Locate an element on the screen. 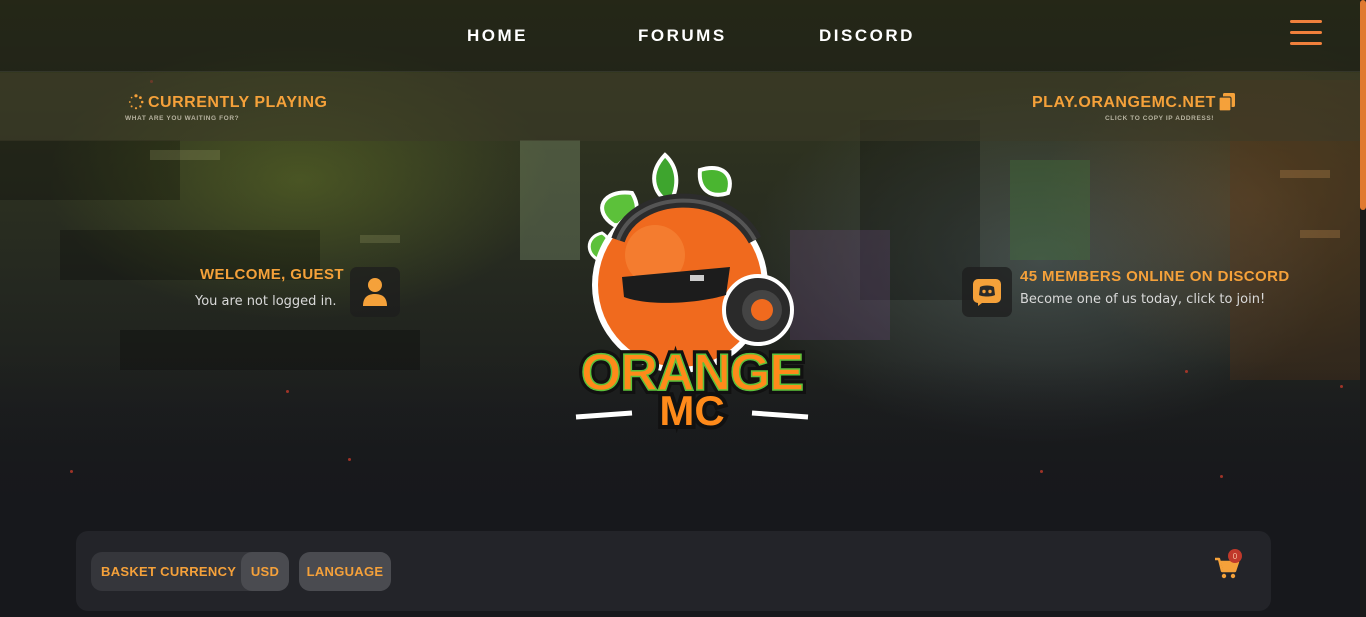 This screenshot has height=617, width=1366. user-button is located at coordinates (375, 292).